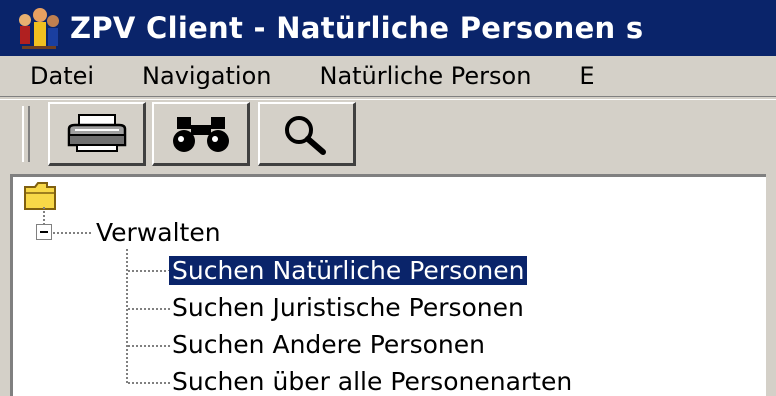 The image size is (776, 396). Describe the element at coordinates (44, 232) in the screenshot. I see `collapse-toggle` at that location.